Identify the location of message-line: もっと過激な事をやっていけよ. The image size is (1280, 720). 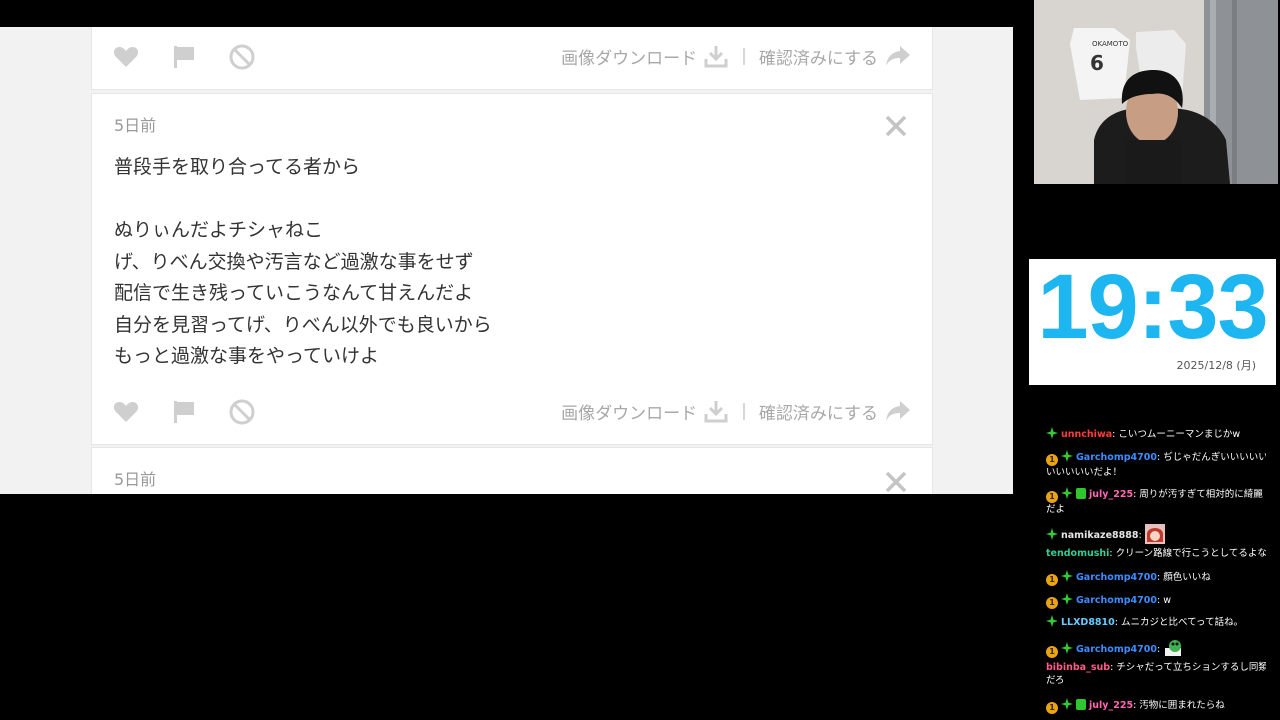
(247, 356).